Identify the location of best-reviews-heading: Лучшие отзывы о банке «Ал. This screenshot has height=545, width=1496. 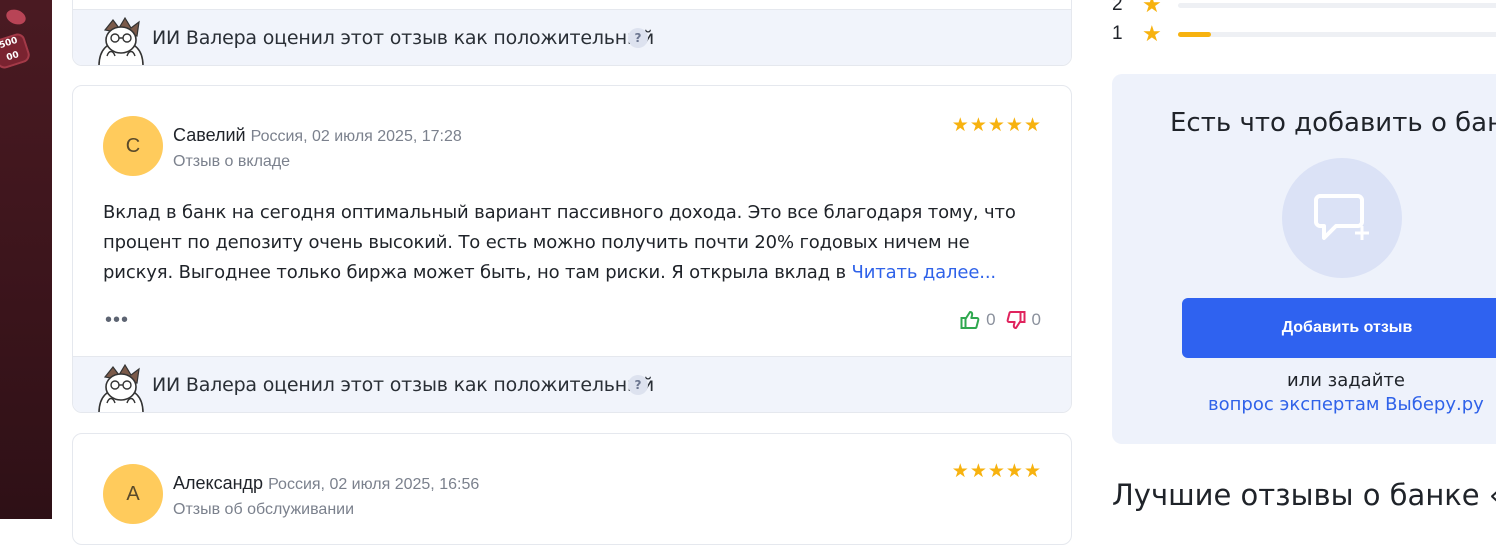
(1304, 495).